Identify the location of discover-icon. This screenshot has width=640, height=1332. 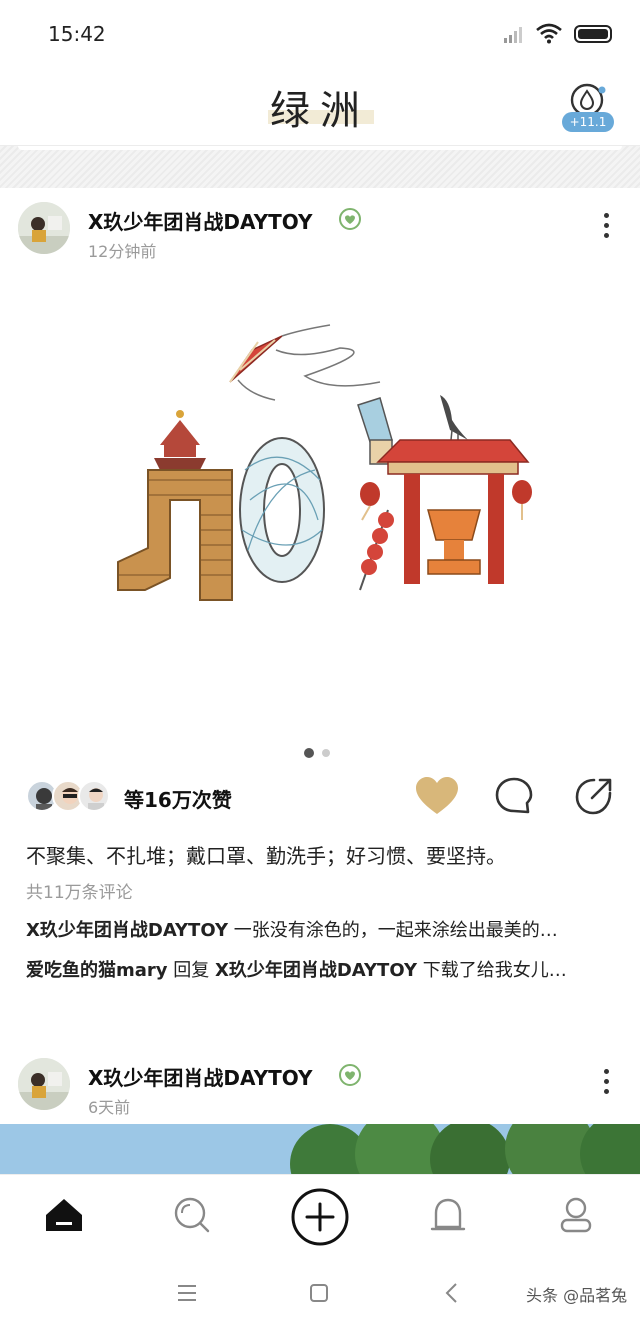
(192, 1215).